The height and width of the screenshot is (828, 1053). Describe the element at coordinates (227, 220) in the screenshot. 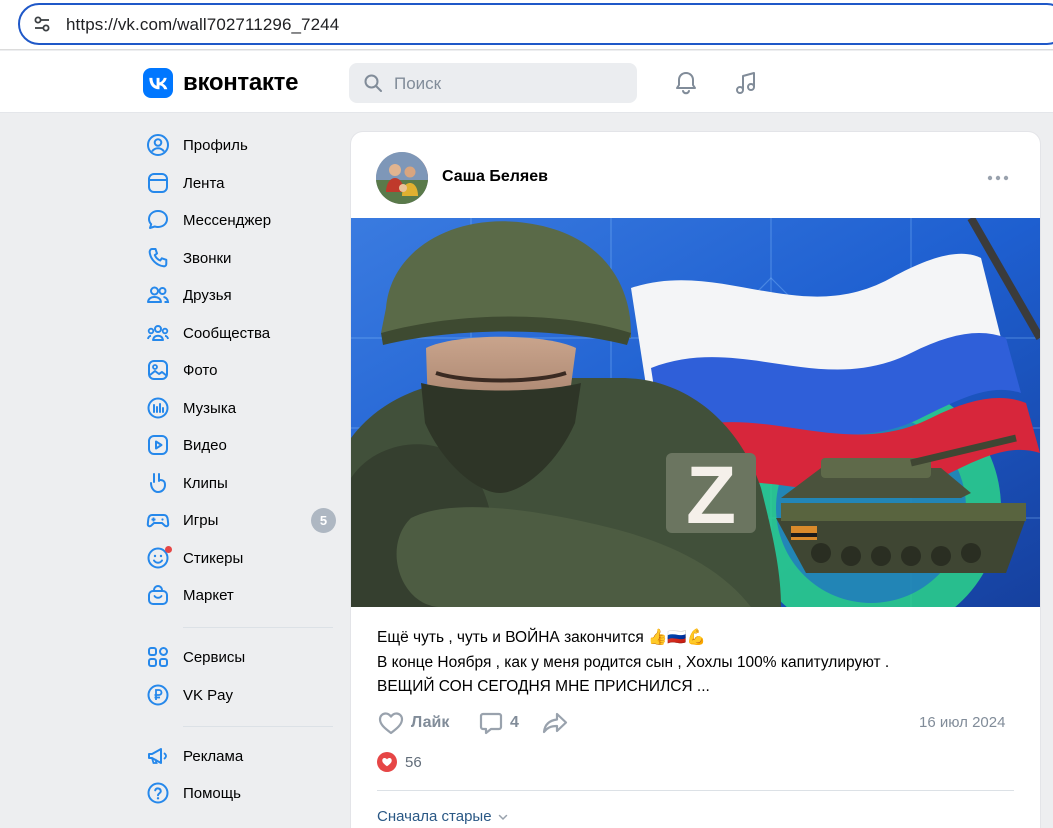

I see `sidebar-item-label: Мессенджер` at that location.